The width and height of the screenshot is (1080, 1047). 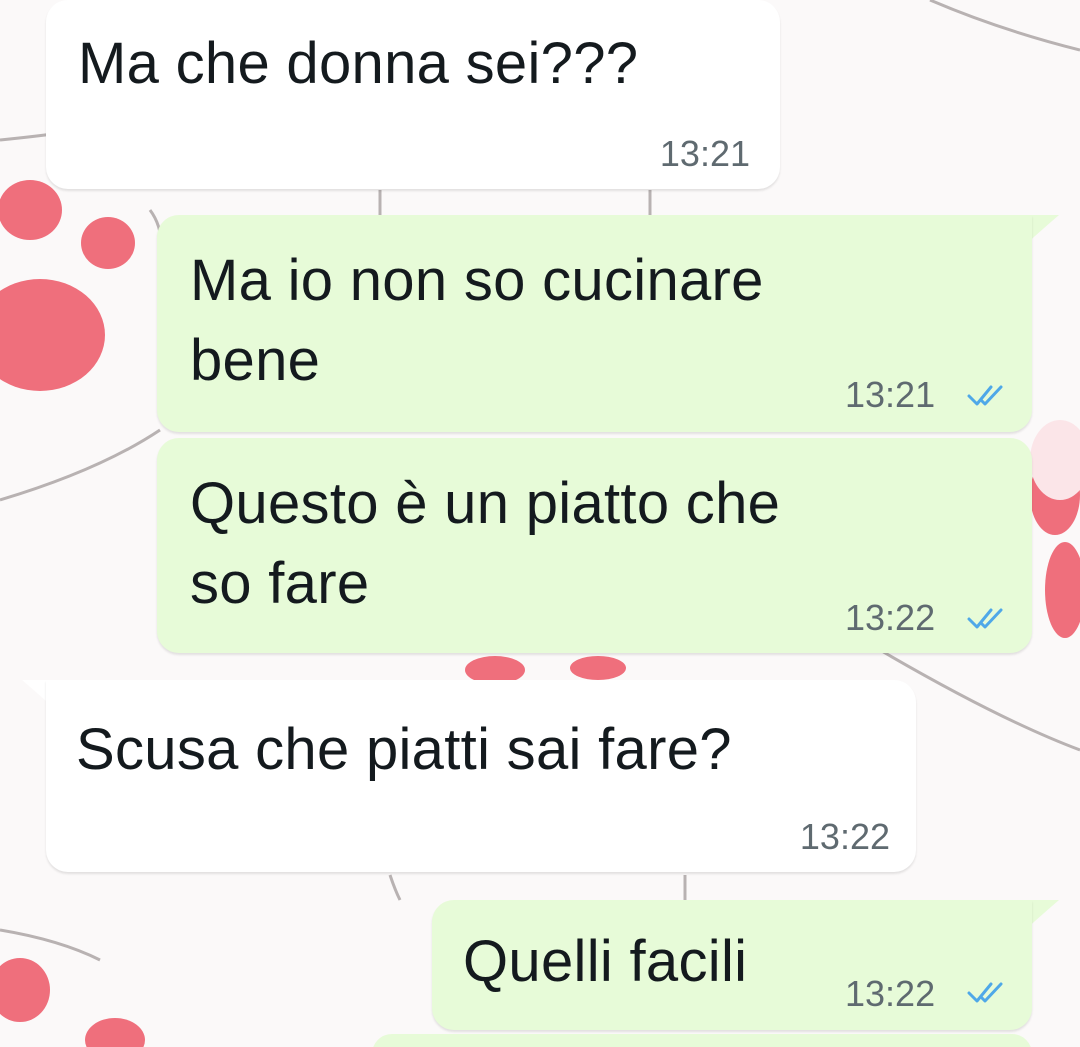 I want to click on message-text: Questo è un piatto che so fare, so click(x=485, y=543).